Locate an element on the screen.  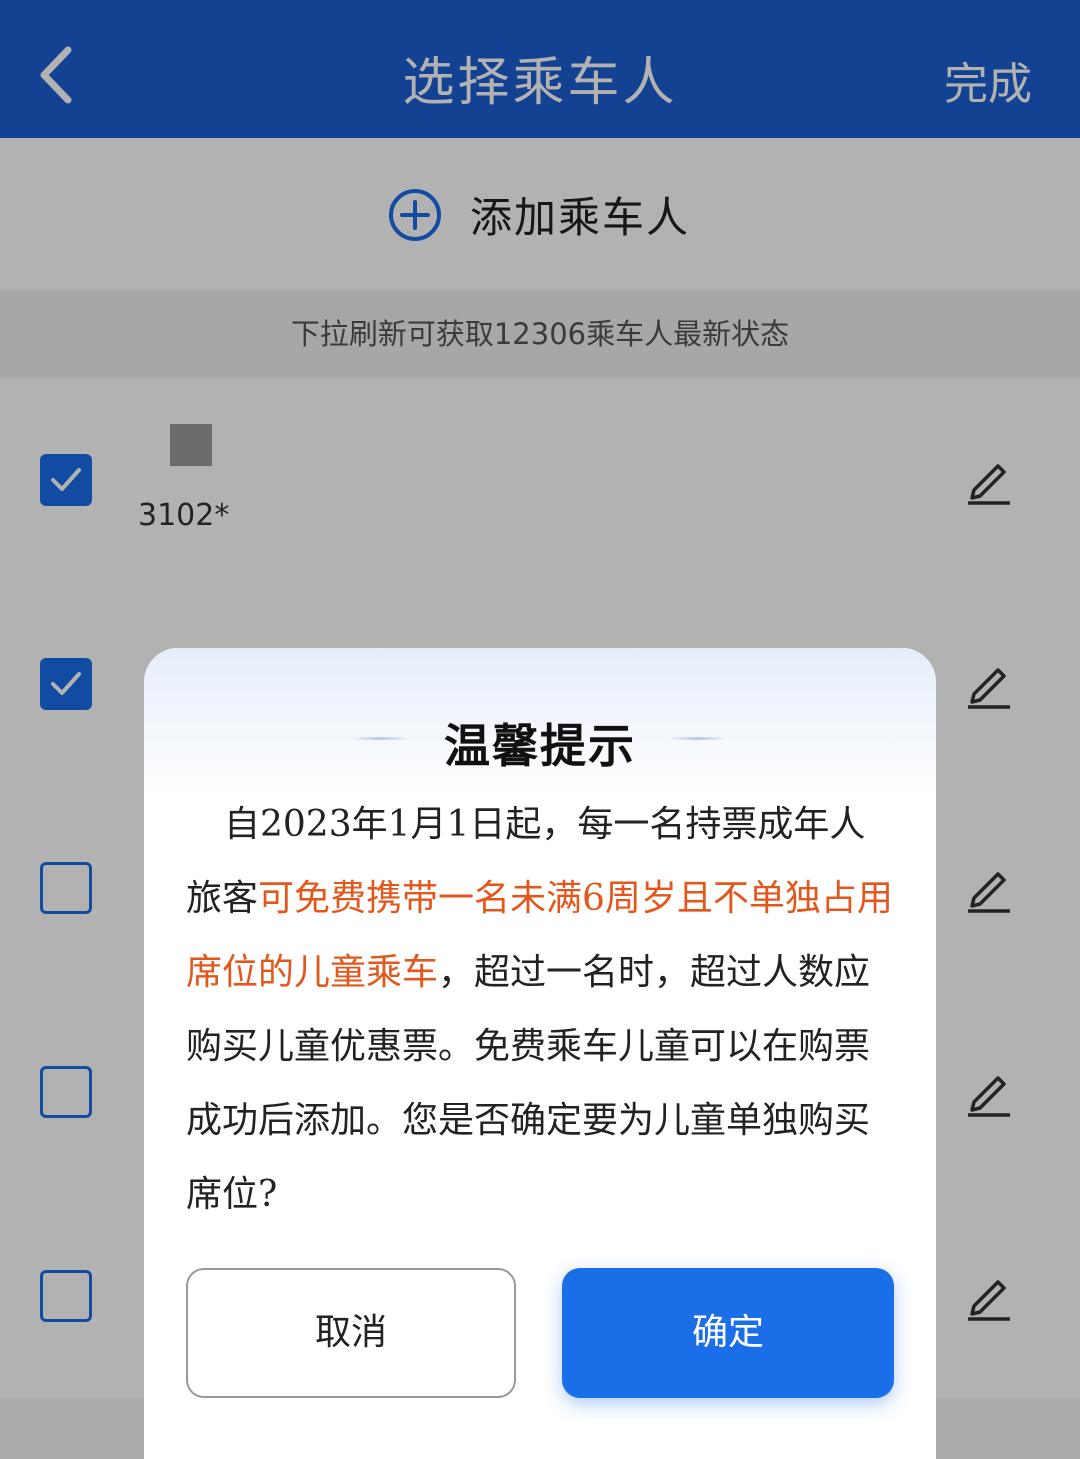
cancel-button: 取消 is located at coordinates (351, 1333).